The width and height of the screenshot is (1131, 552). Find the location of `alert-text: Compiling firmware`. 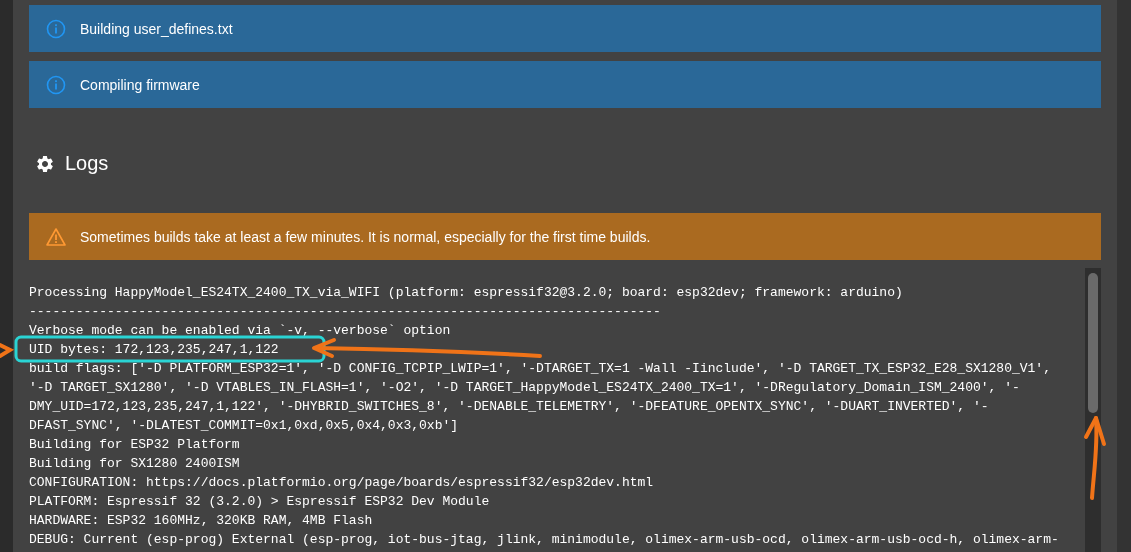

alert-text: Compiling firmware is located at coordinates (140, 84).